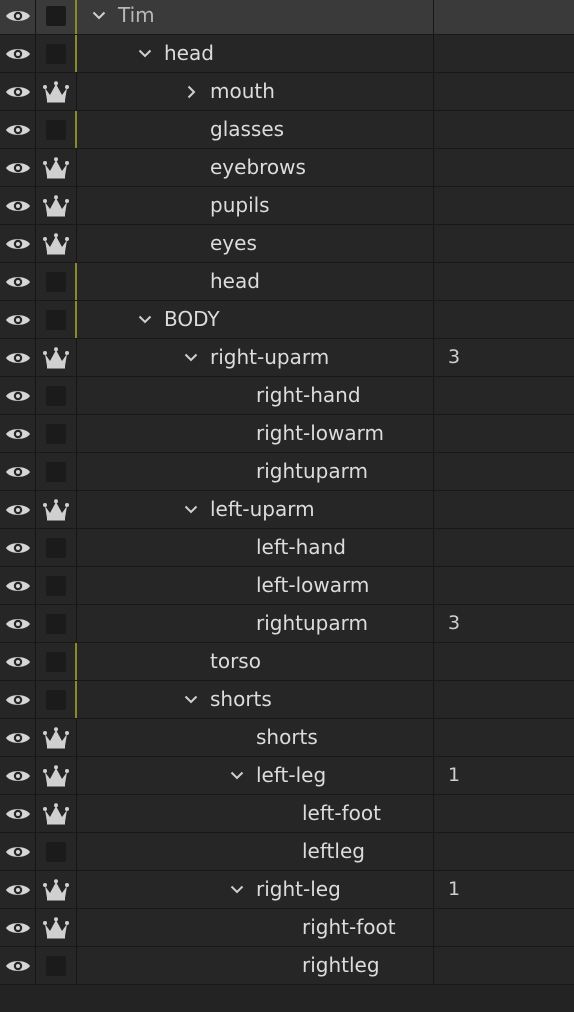 The width and height of the screenshot is (574, 1012). I want to click on layer-row: leftleg, so click(287, 852).